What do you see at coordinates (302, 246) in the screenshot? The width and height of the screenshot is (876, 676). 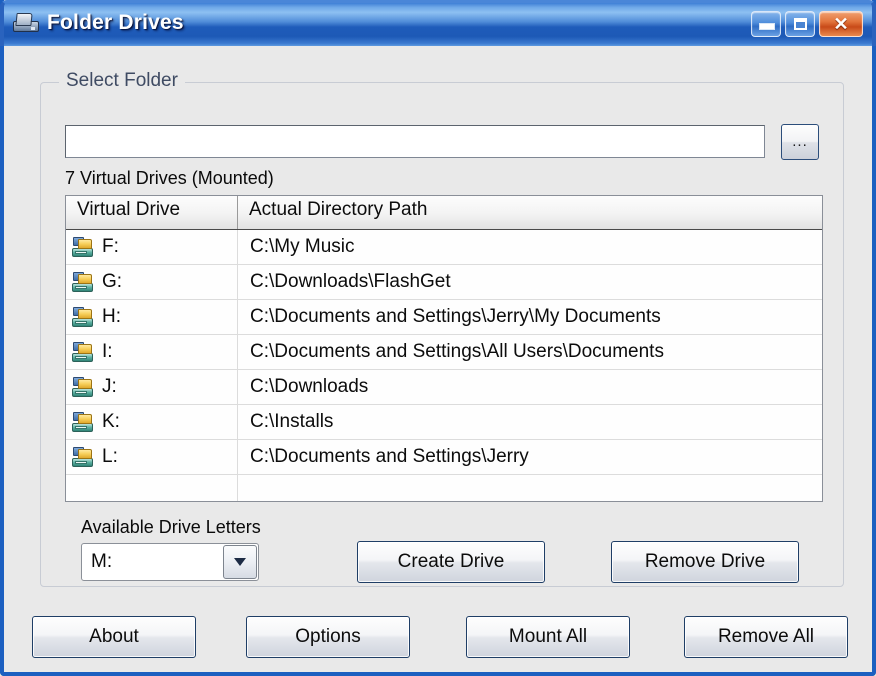 I see `cell-actual-path: C:\My Music` at bounding box center [302, 246].